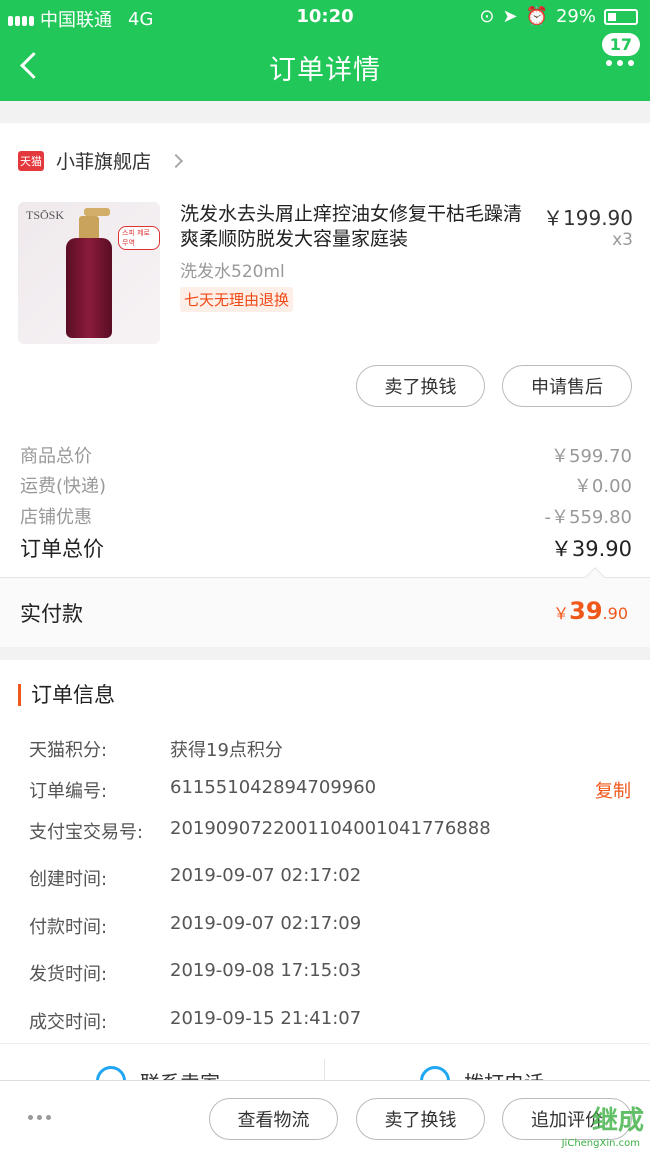 Image resolution: width=650 pixels, height=1155 pixels. Describe the element at coordinates (176, 160) in the screenshot. I see `chevron-right-icon` at that location.